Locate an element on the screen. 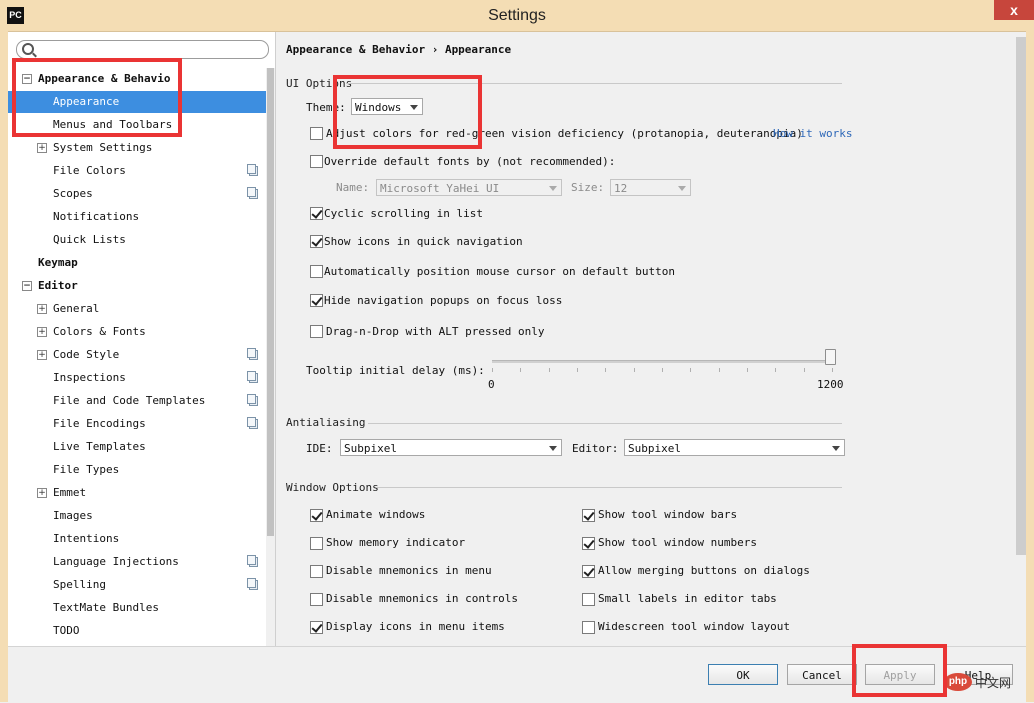 The width and height of the screenshot is (1034, 703). how-it-works-link: How it works is located at coordinates (812, 133).